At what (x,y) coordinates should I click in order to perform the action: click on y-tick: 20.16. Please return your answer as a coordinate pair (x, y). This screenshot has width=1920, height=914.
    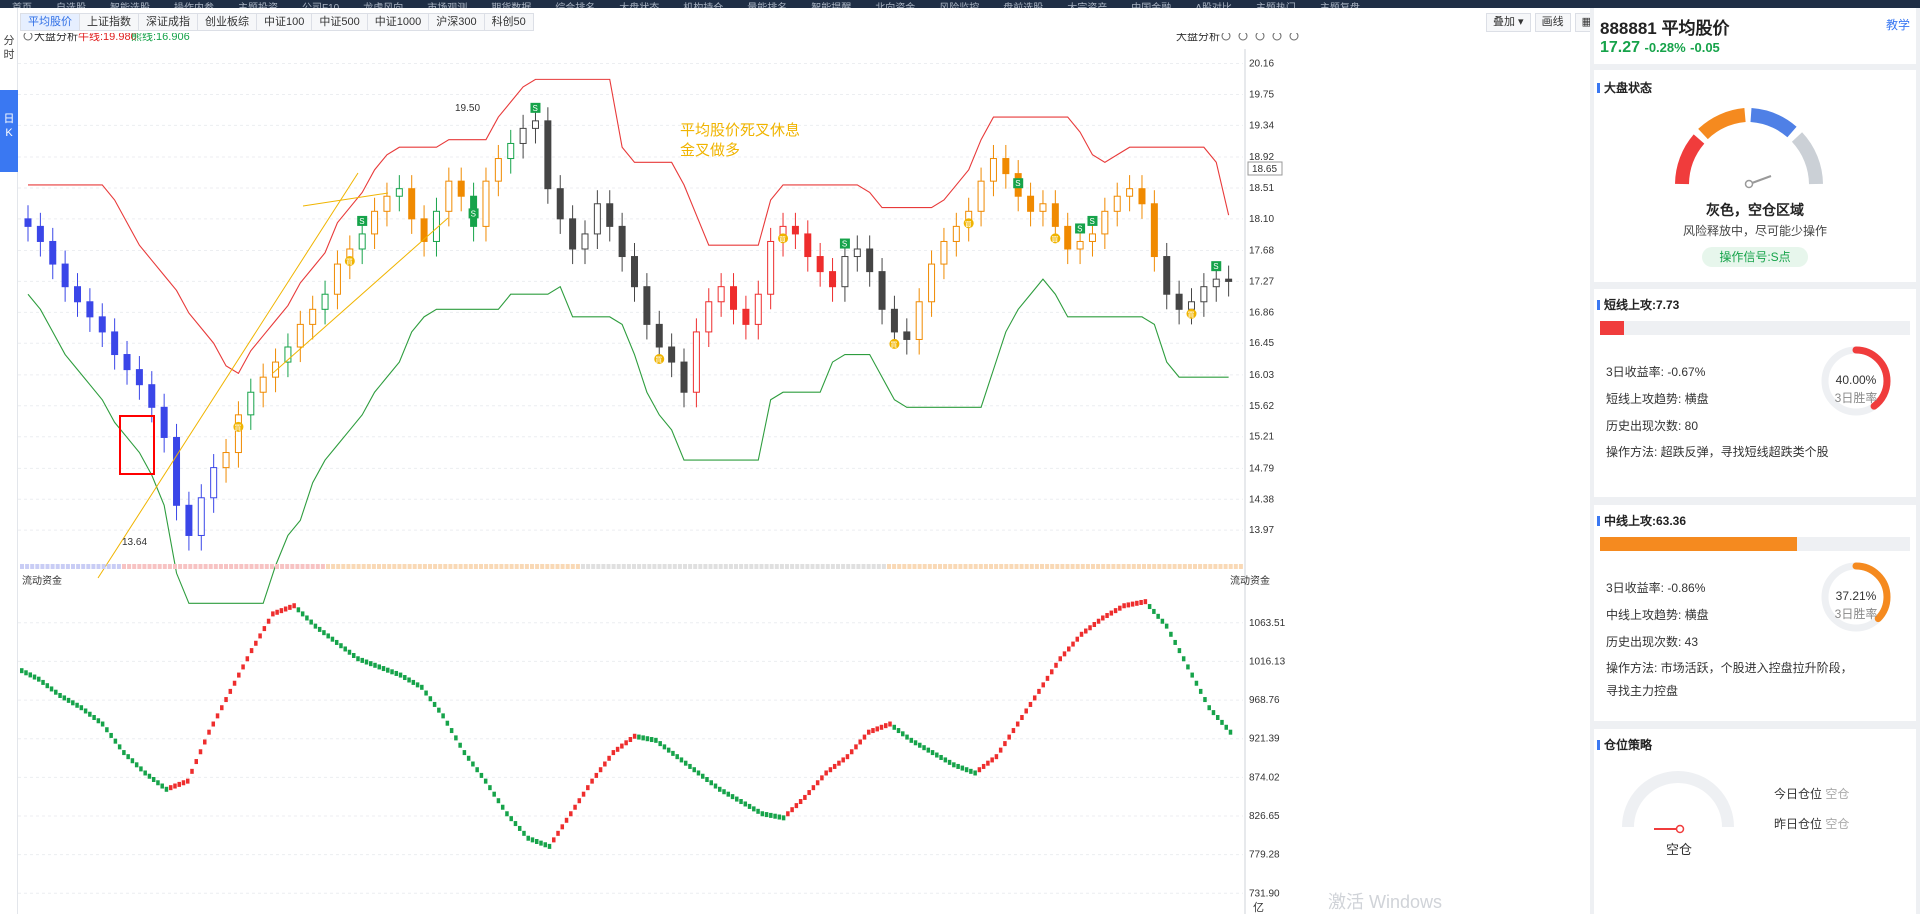
    Looking at the image, I should click on (1261, 64).